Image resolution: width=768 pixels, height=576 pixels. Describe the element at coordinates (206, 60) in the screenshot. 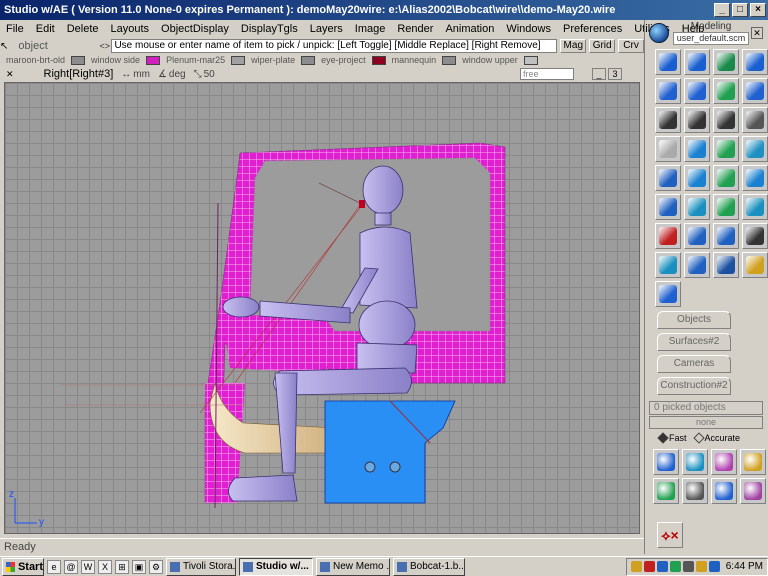

I see `layer-item: Plenum-mar25` at that location.